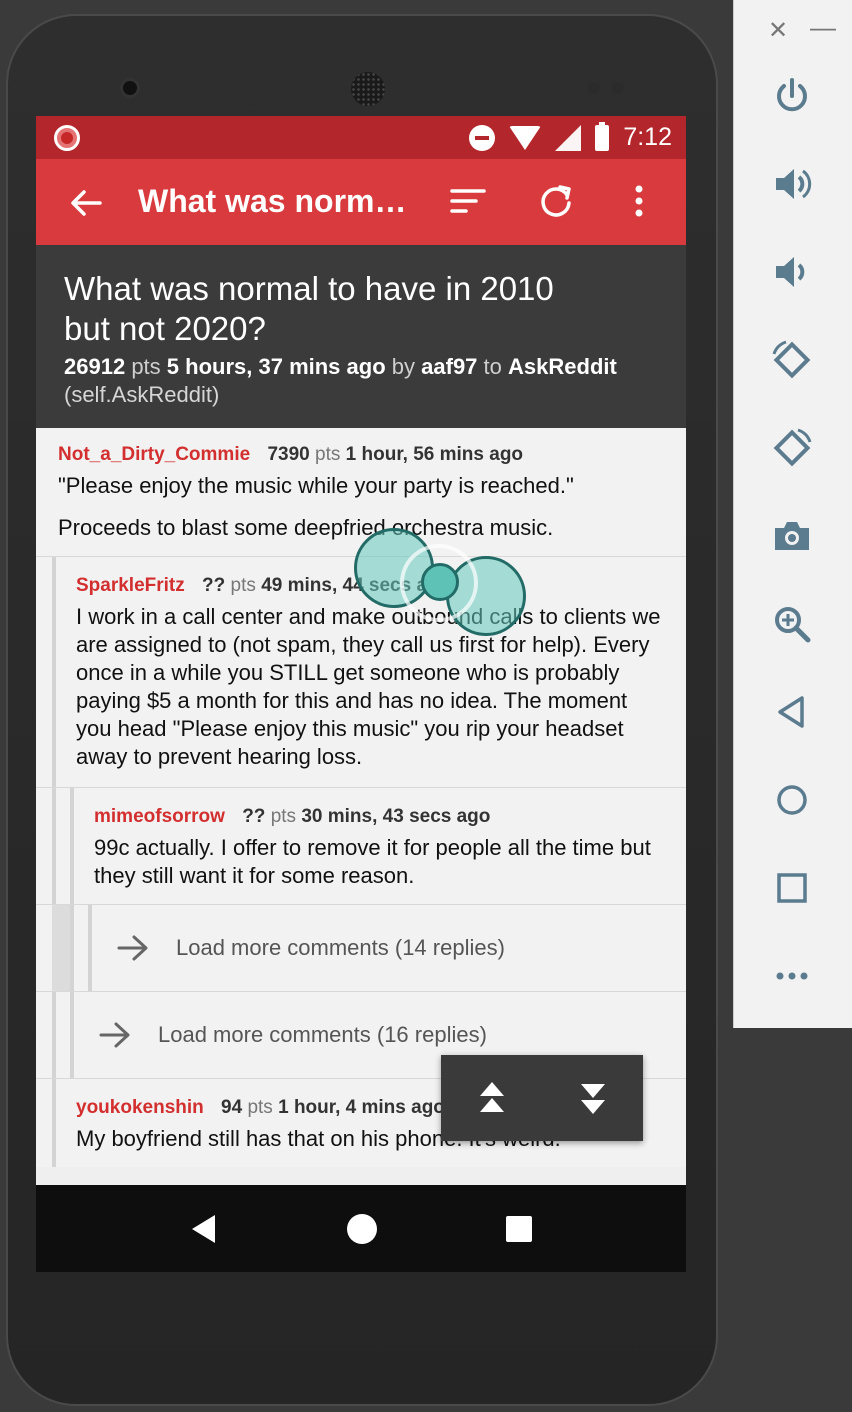  I want to click on comment-author: Not_a_Dirty_Commie, so click(154, 454).